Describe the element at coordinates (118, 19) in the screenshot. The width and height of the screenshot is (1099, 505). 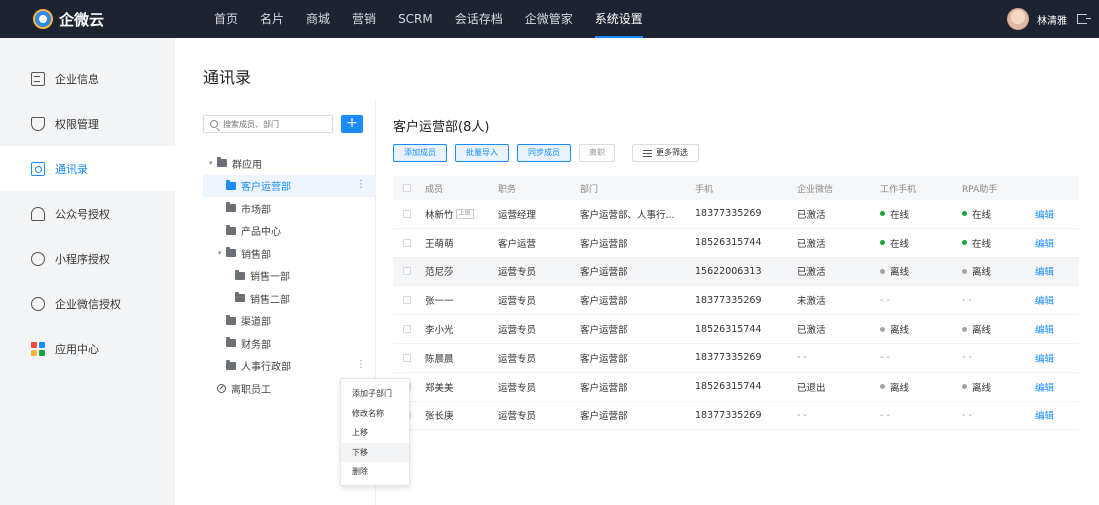
I see `logo: 企微云` at that location.